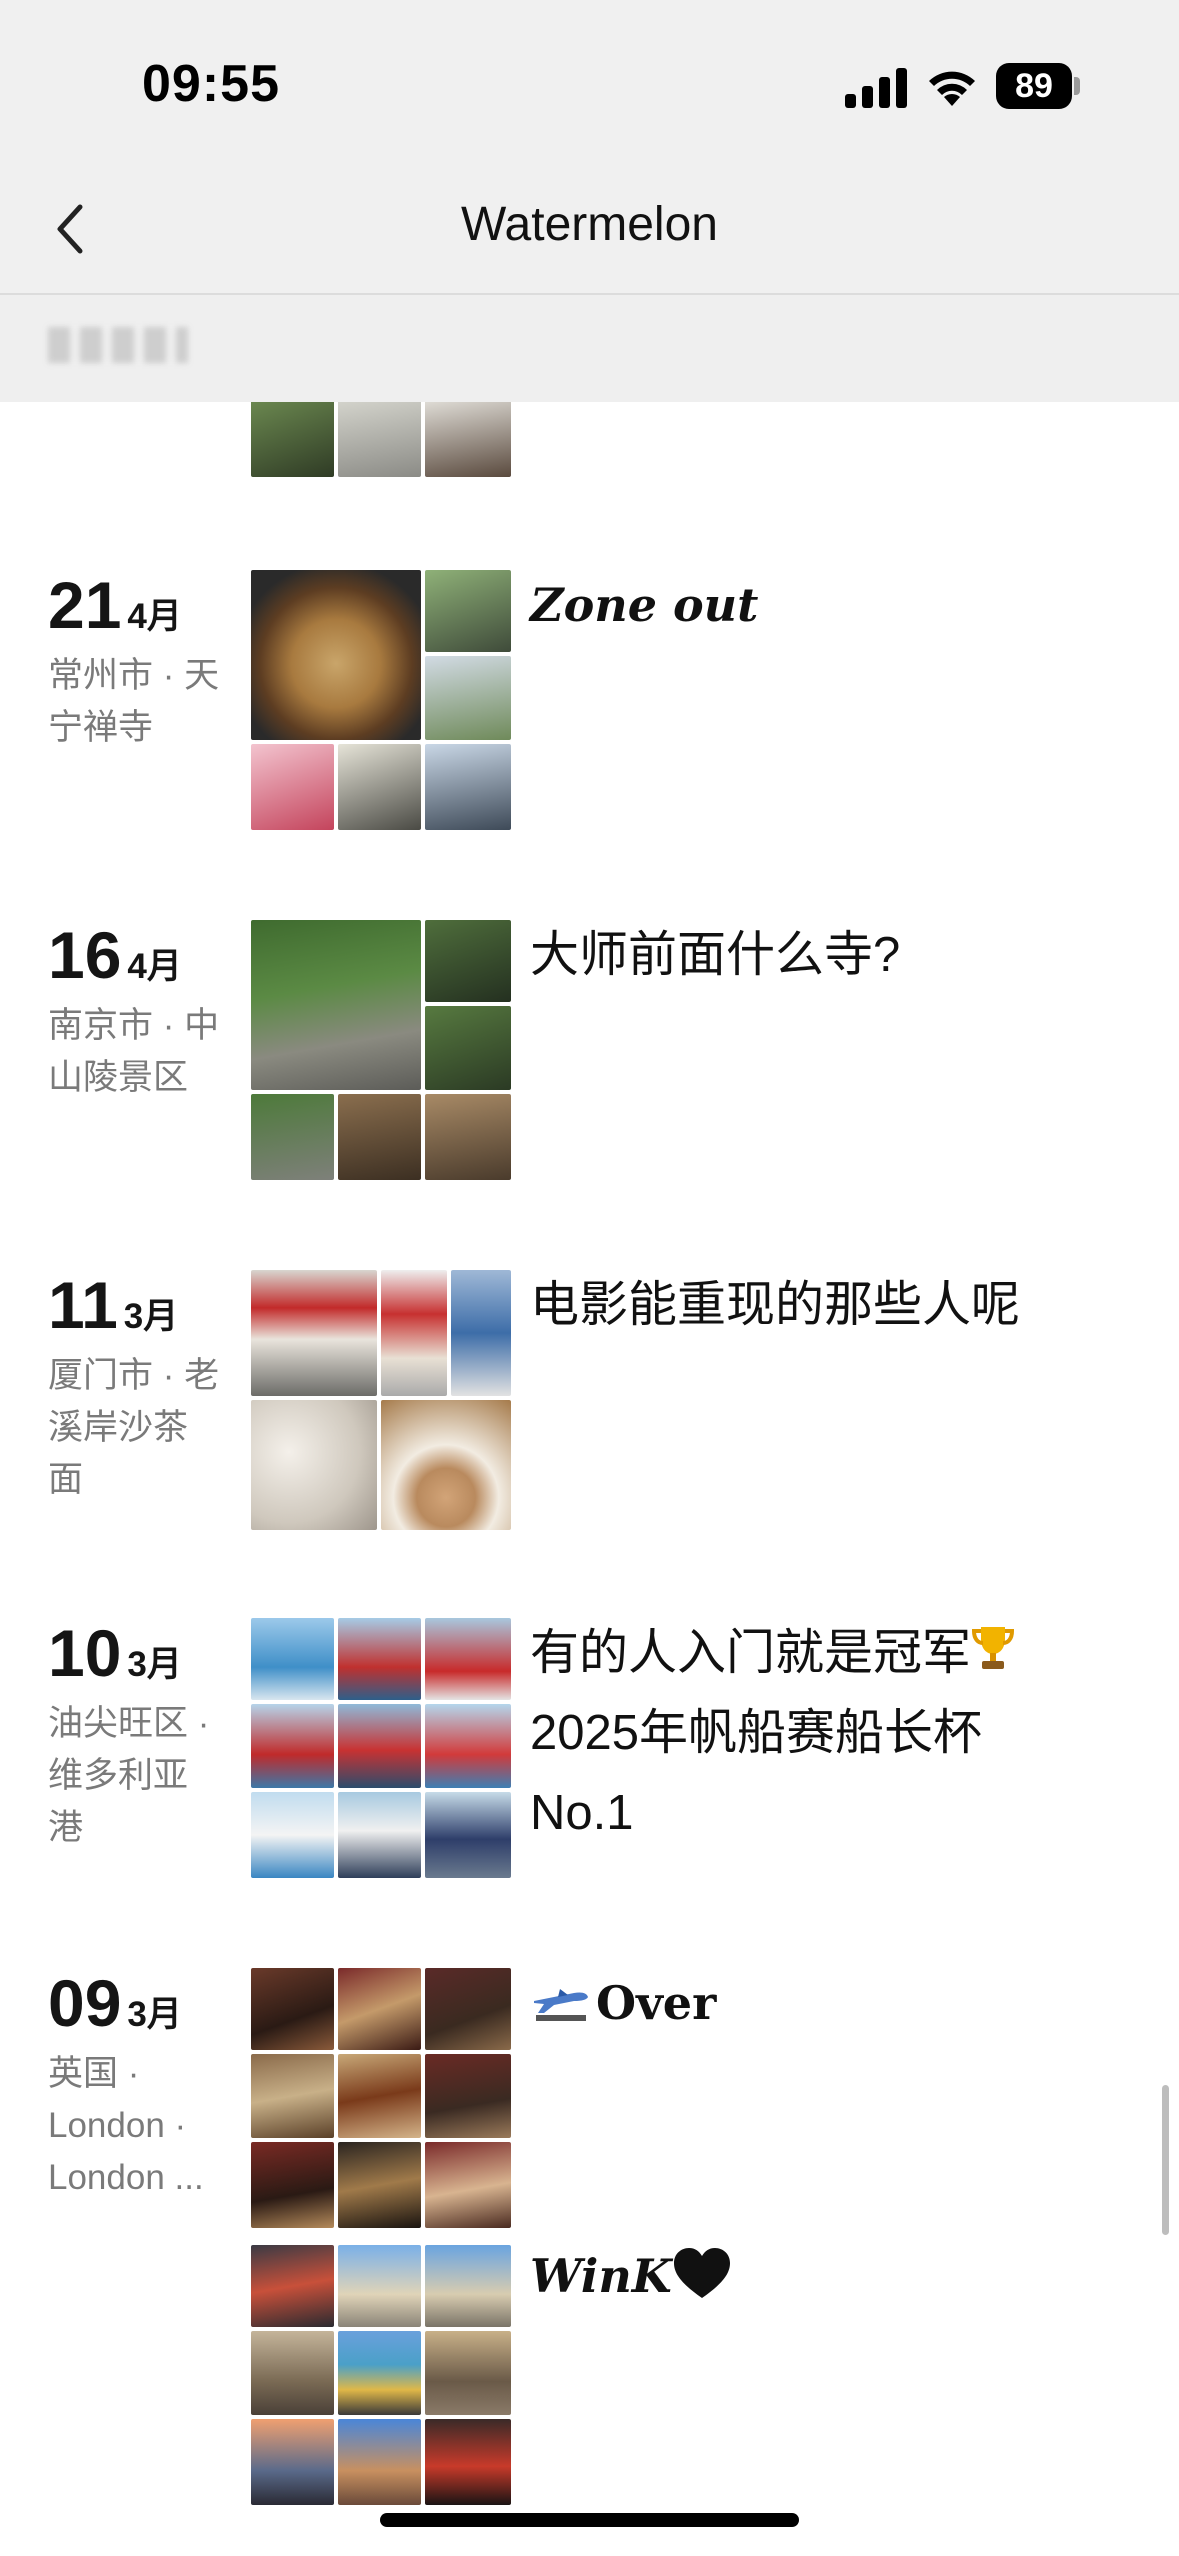  Describe the element at coordinates (85, 955) in the screenshot. I see `entry-day: 16` at that location.